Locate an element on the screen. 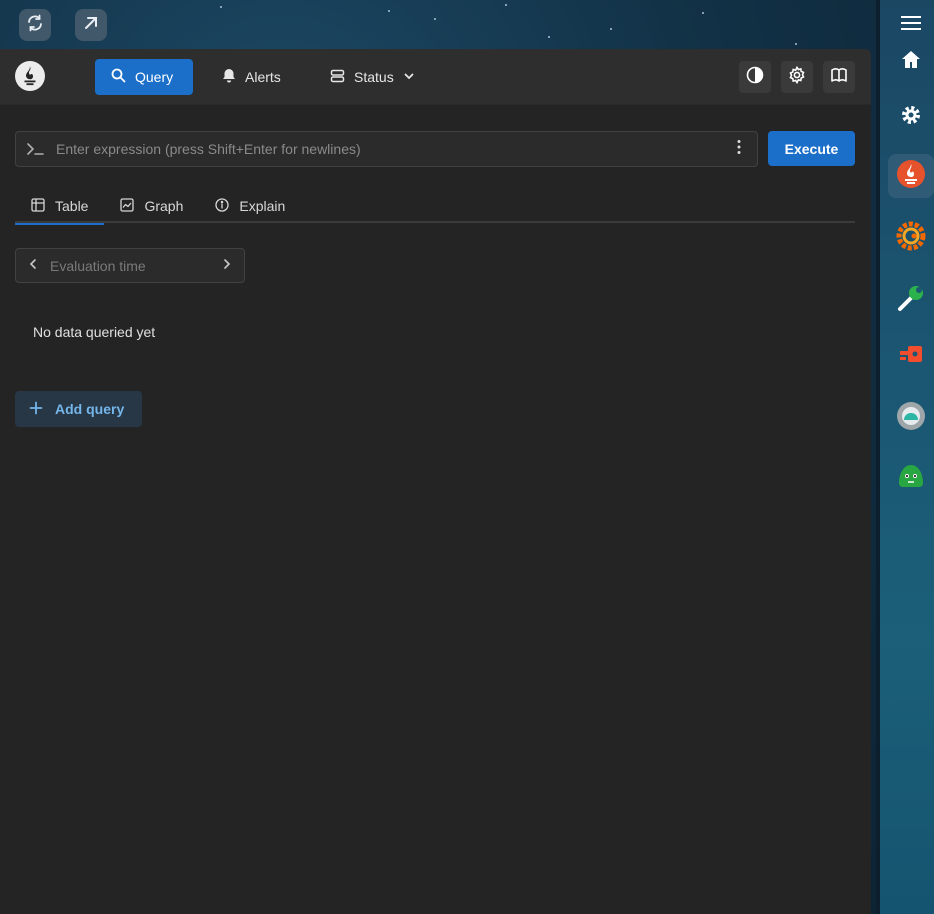  chevron-left-icon is located at coordinates (33, 266).